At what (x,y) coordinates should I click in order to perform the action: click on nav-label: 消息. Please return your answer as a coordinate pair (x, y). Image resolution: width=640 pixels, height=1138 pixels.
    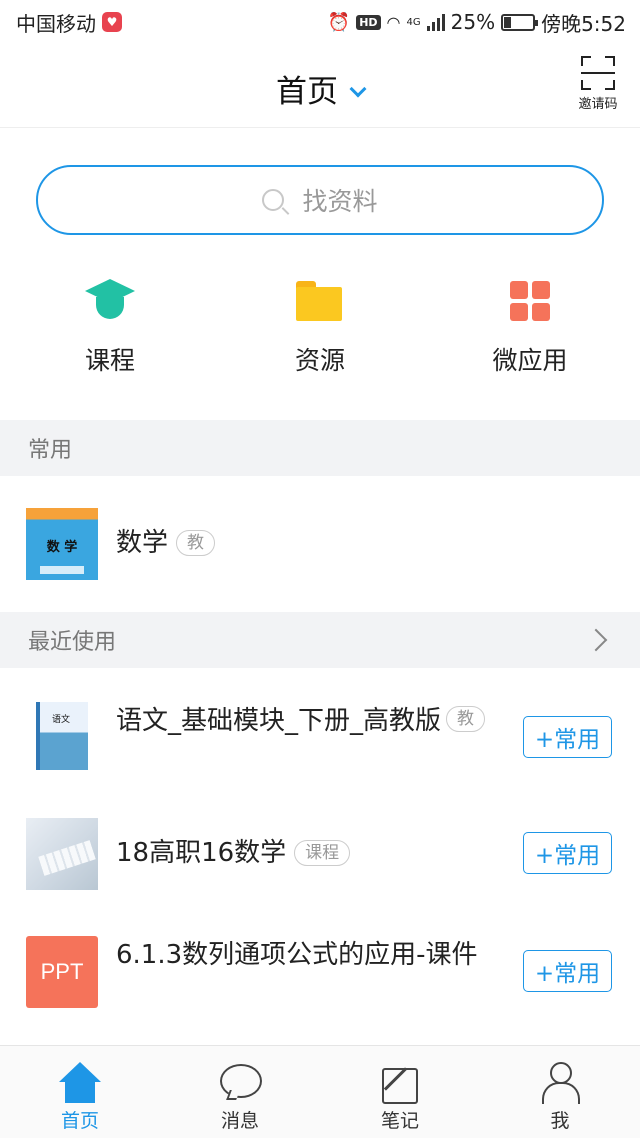
    Looking at the image, I should click on (239, 1121).